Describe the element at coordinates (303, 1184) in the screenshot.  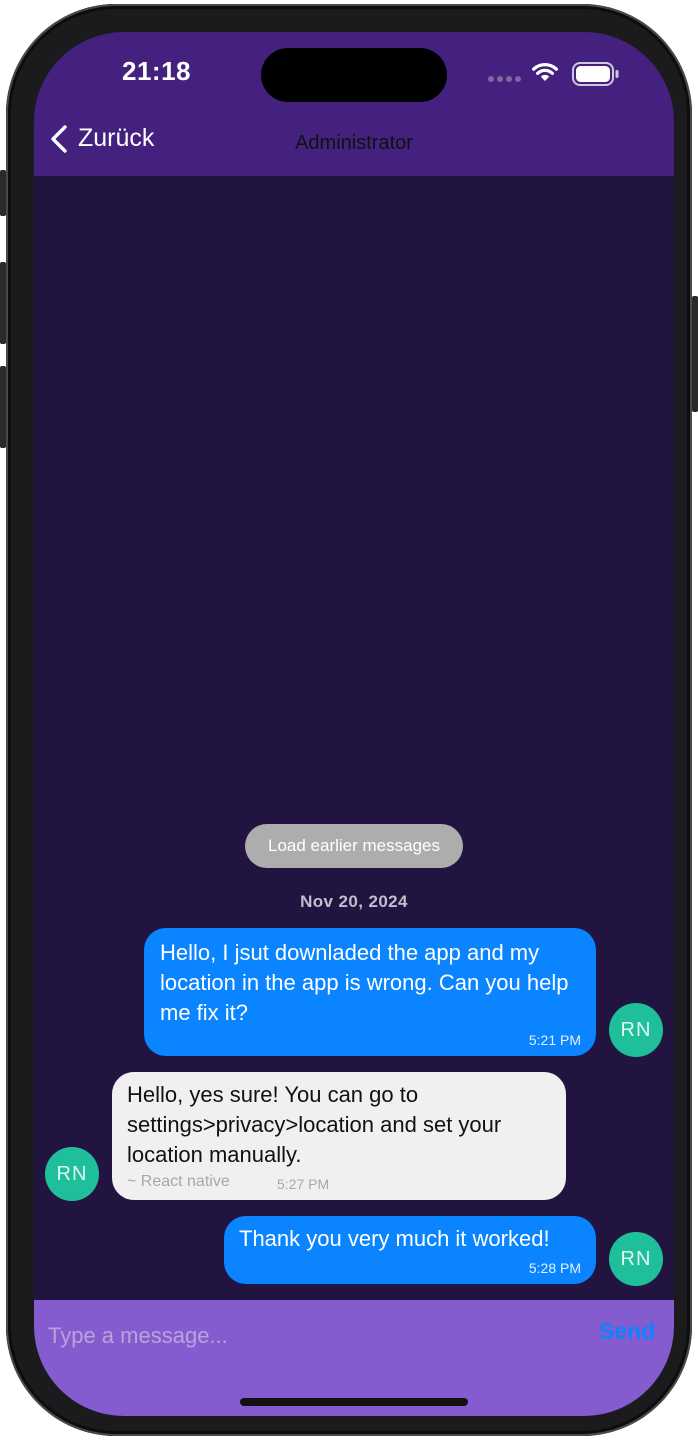
I see `message-time: 5:27 PM` at that location.